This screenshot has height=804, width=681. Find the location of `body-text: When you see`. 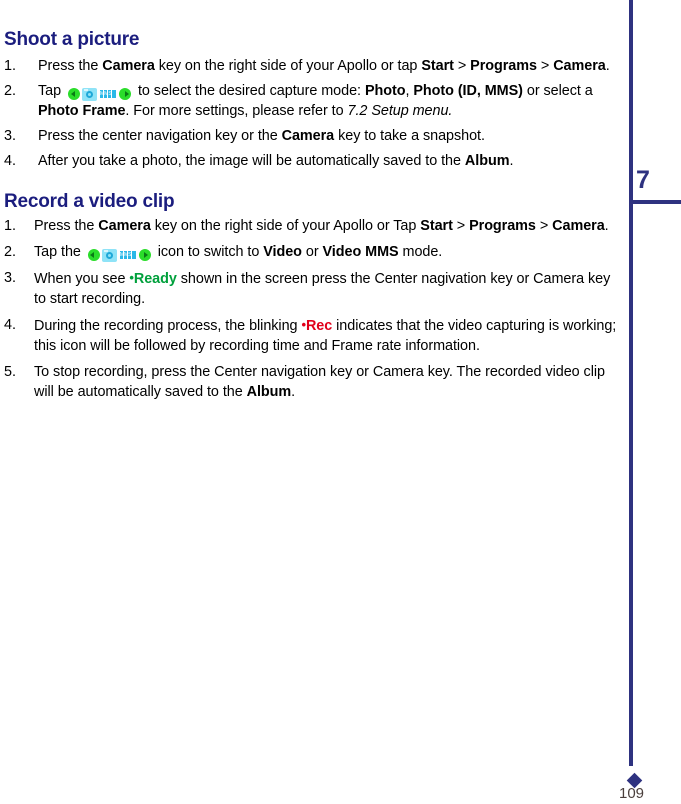

body-text: When you see is located at coordinates (82, 279).